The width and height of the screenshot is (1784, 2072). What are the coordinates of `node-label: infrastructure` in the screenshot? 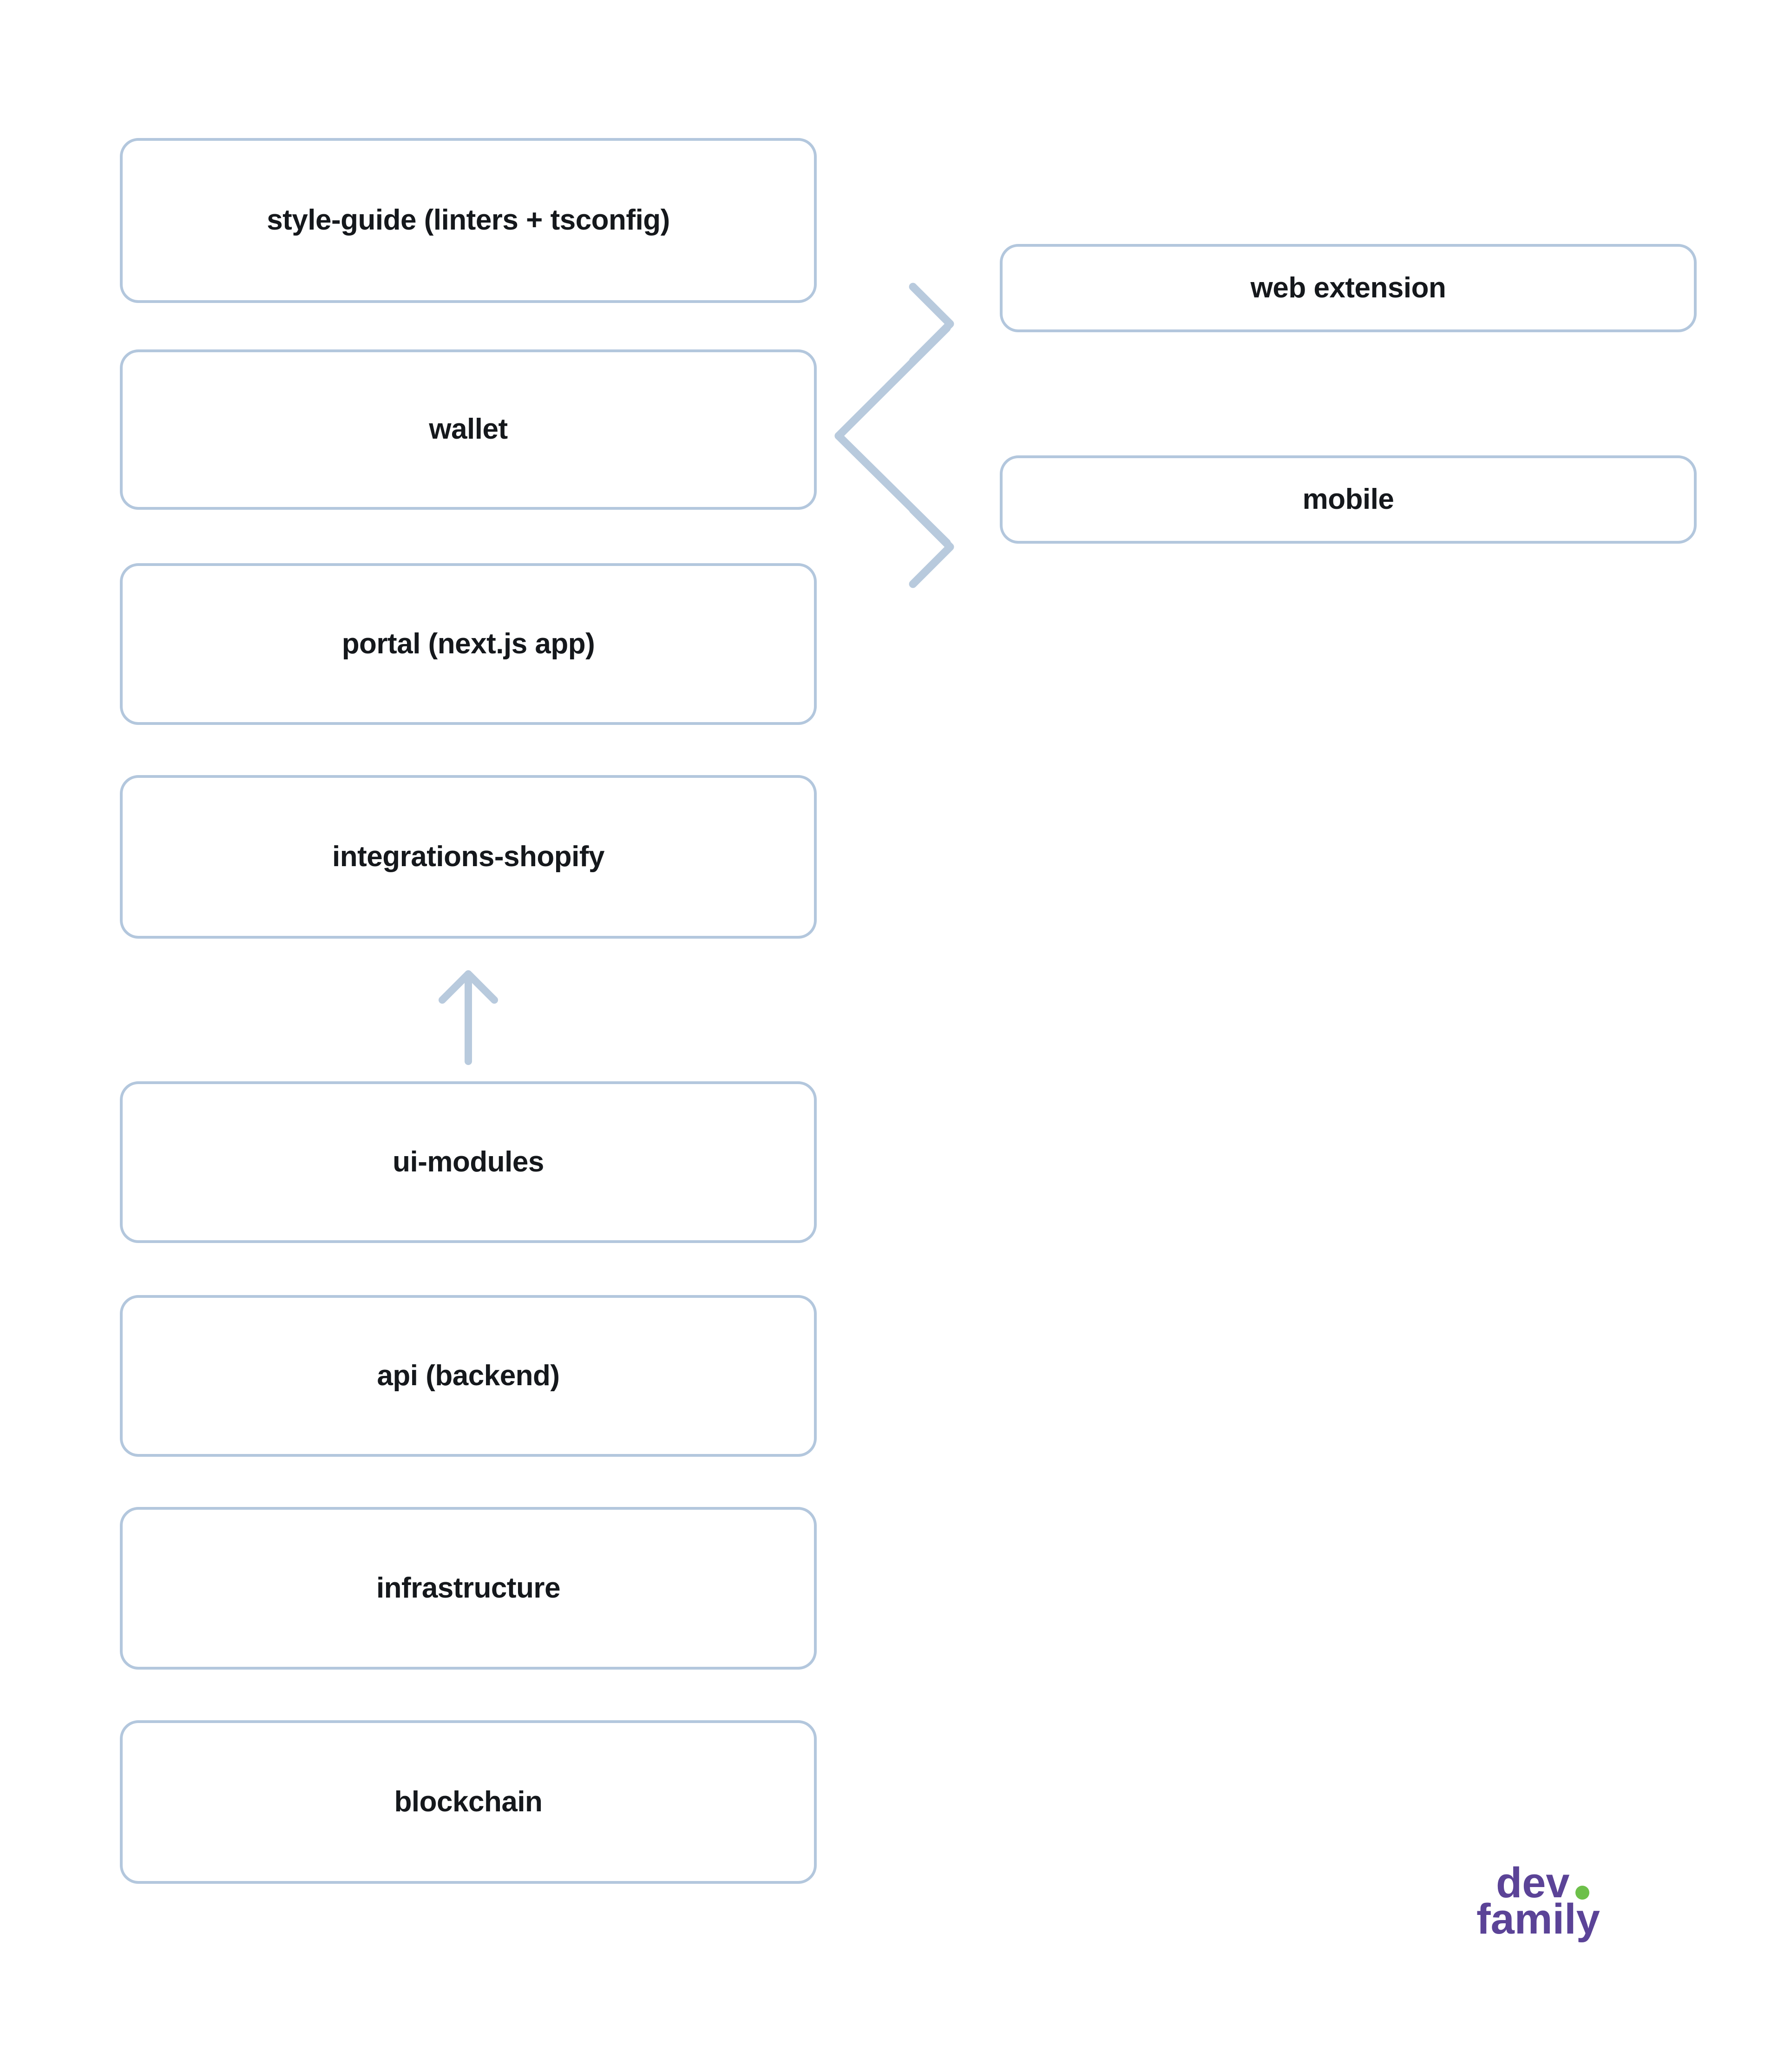 It's located at (469, 1588).